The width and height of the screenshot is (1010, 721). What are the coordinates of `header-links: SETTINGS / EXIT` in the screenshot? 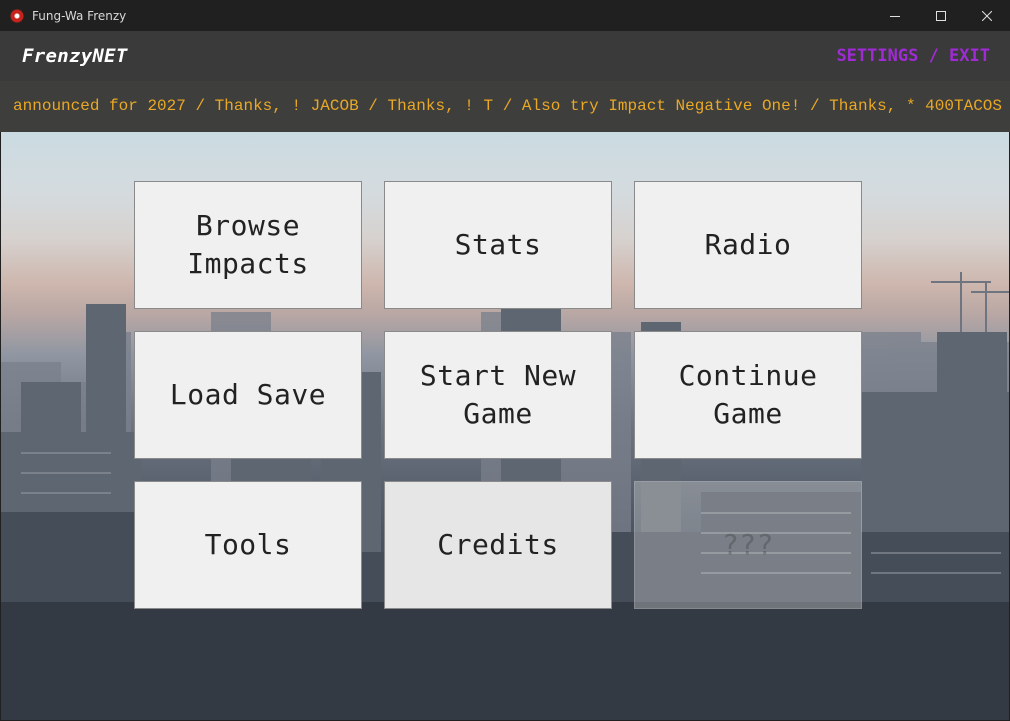 It's located at (913, 56).